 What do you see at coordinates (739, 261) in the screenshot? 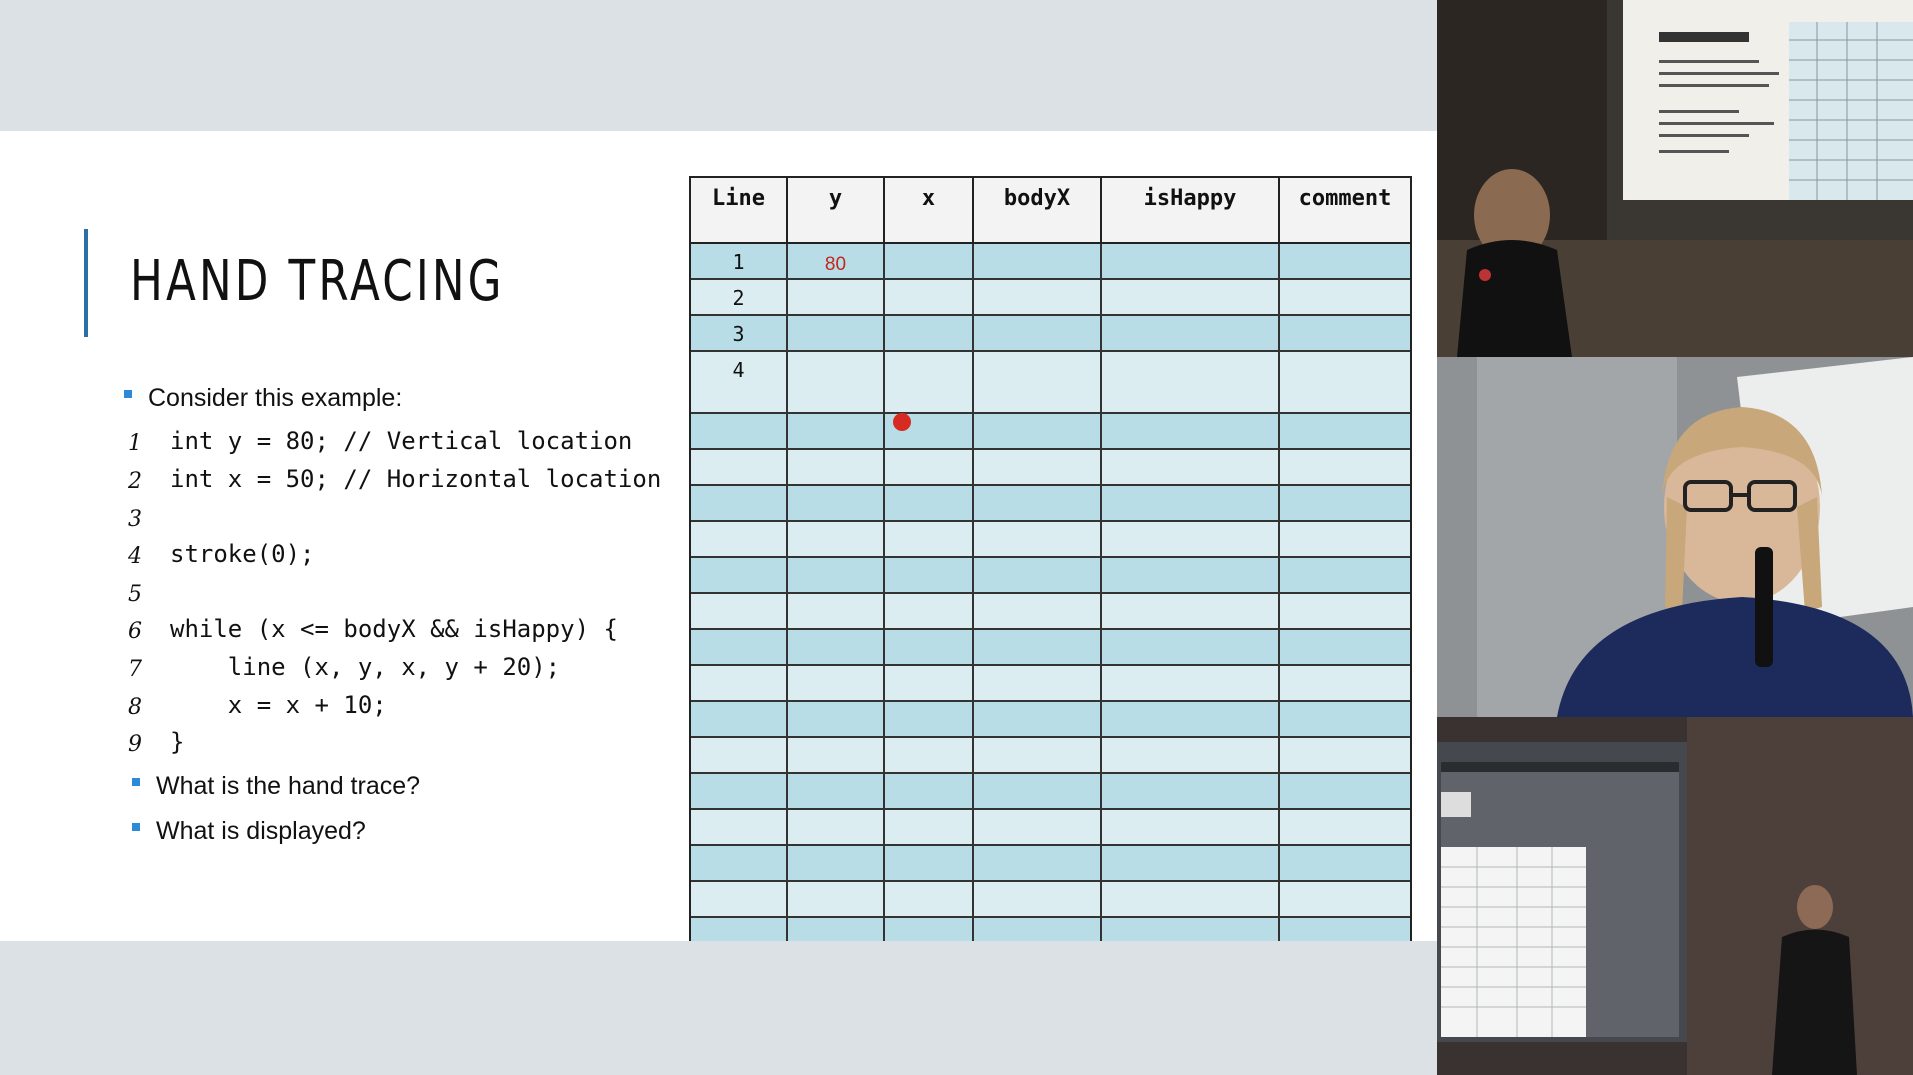
I see `table-cell: 1` at bounding box center [739, 261].